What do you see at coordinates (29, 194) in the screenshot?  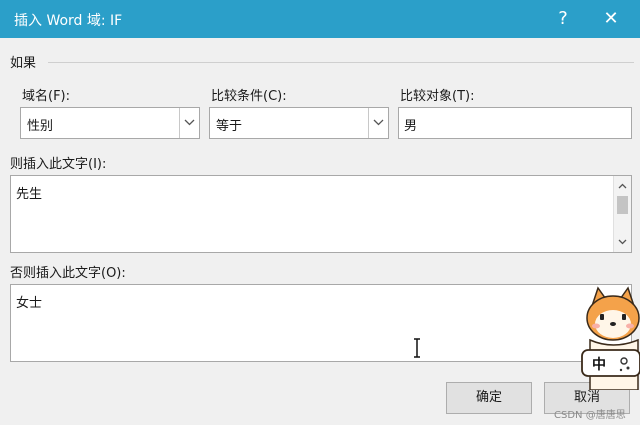 I see `insert-text-value: 先生` at bounding box center [29, 194].